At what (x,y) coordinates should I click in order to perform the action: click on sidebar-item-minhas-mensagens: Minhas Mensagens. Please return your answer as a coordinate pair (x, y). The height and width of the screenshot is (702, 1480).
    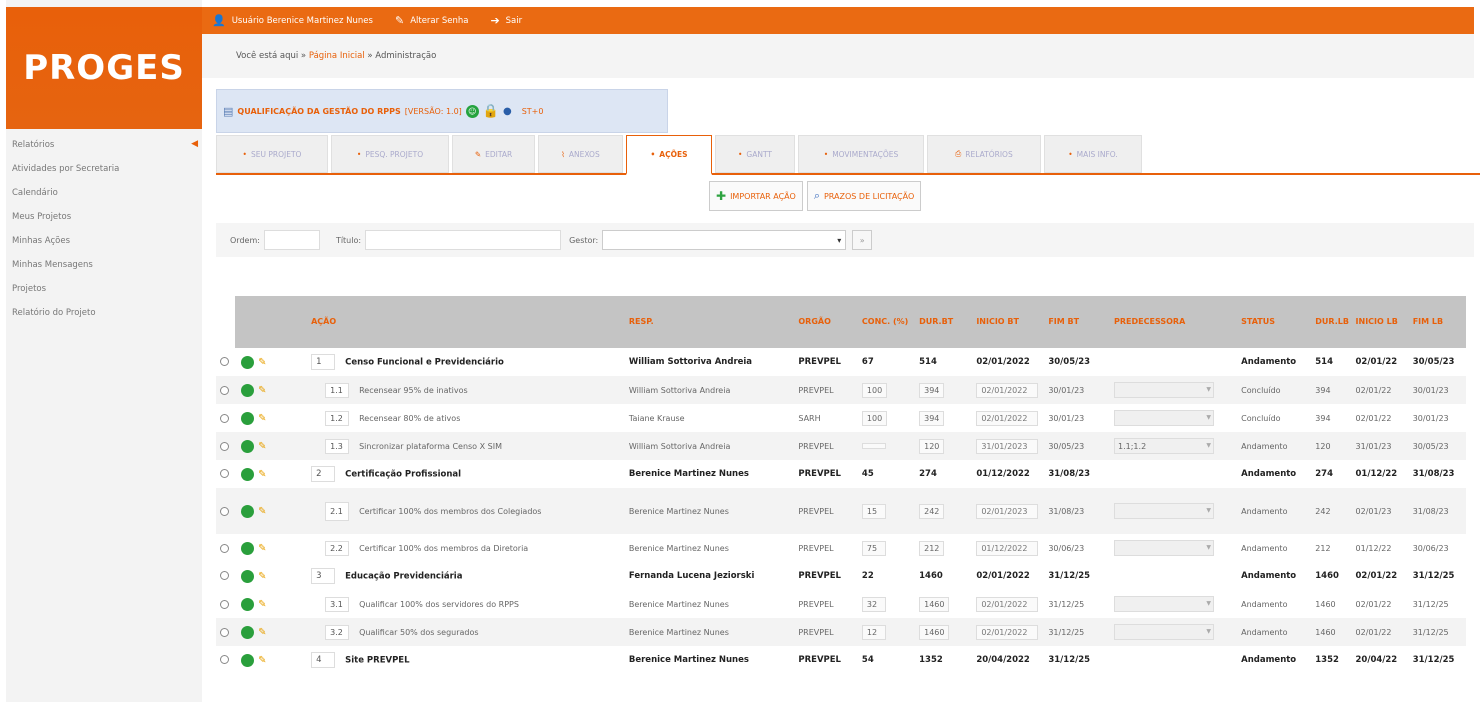
    Looking at the image, I should click on (104, 265).